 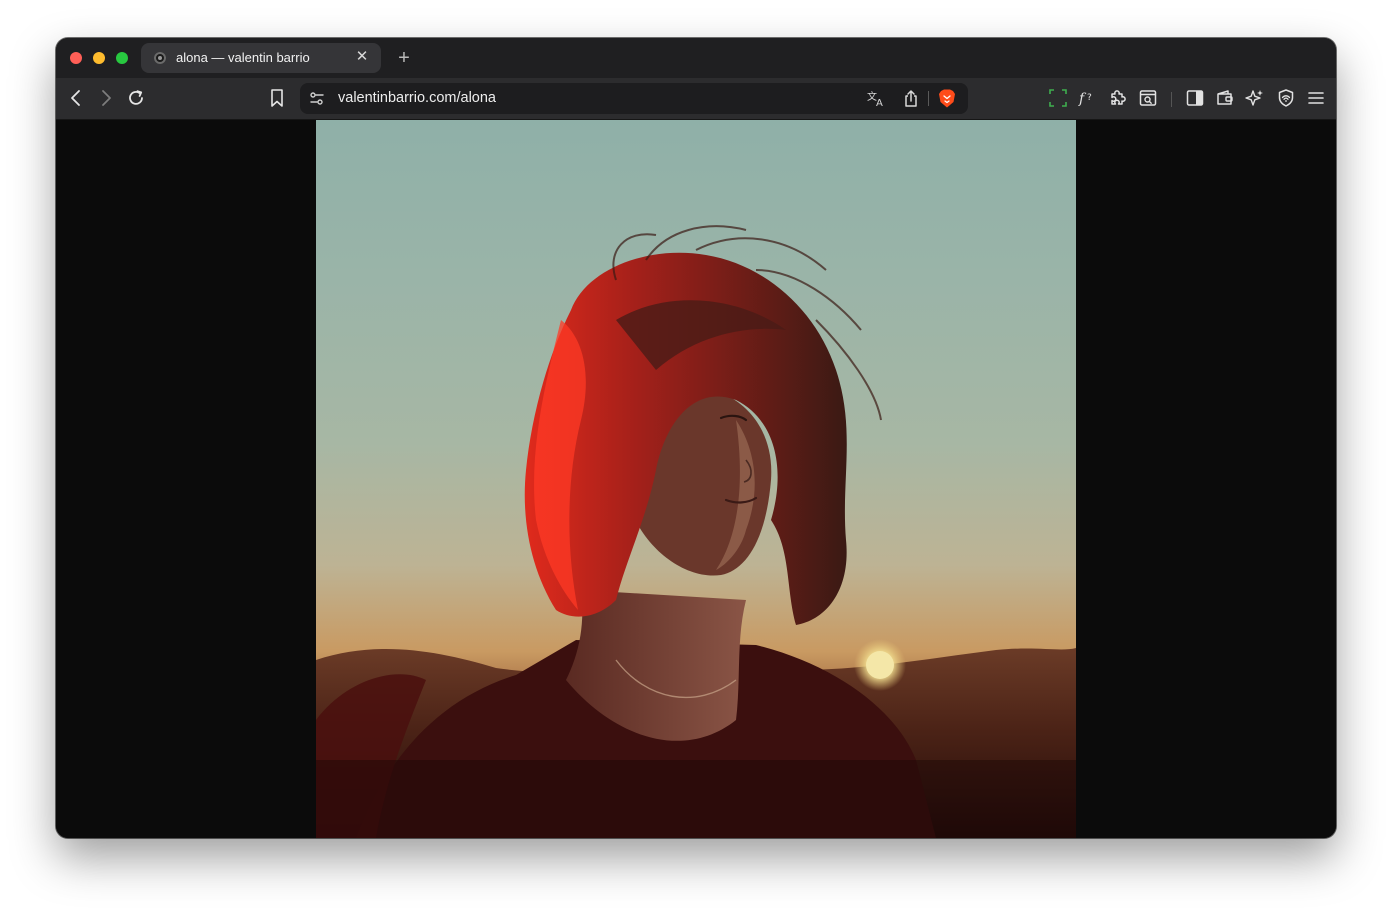 What do you see at coordinates (243, 57) in the screenshot?
I see `tab-title: alona — valentin barrio` at bounding box center [243, 57].